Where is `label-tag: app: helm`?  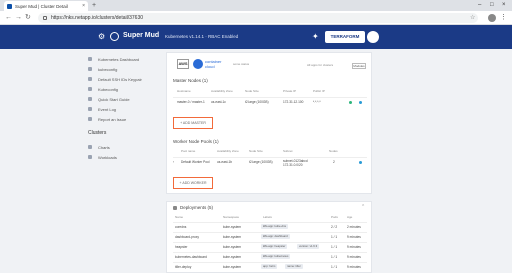
label-tag: app: helm is located at coordinates (269, 266).